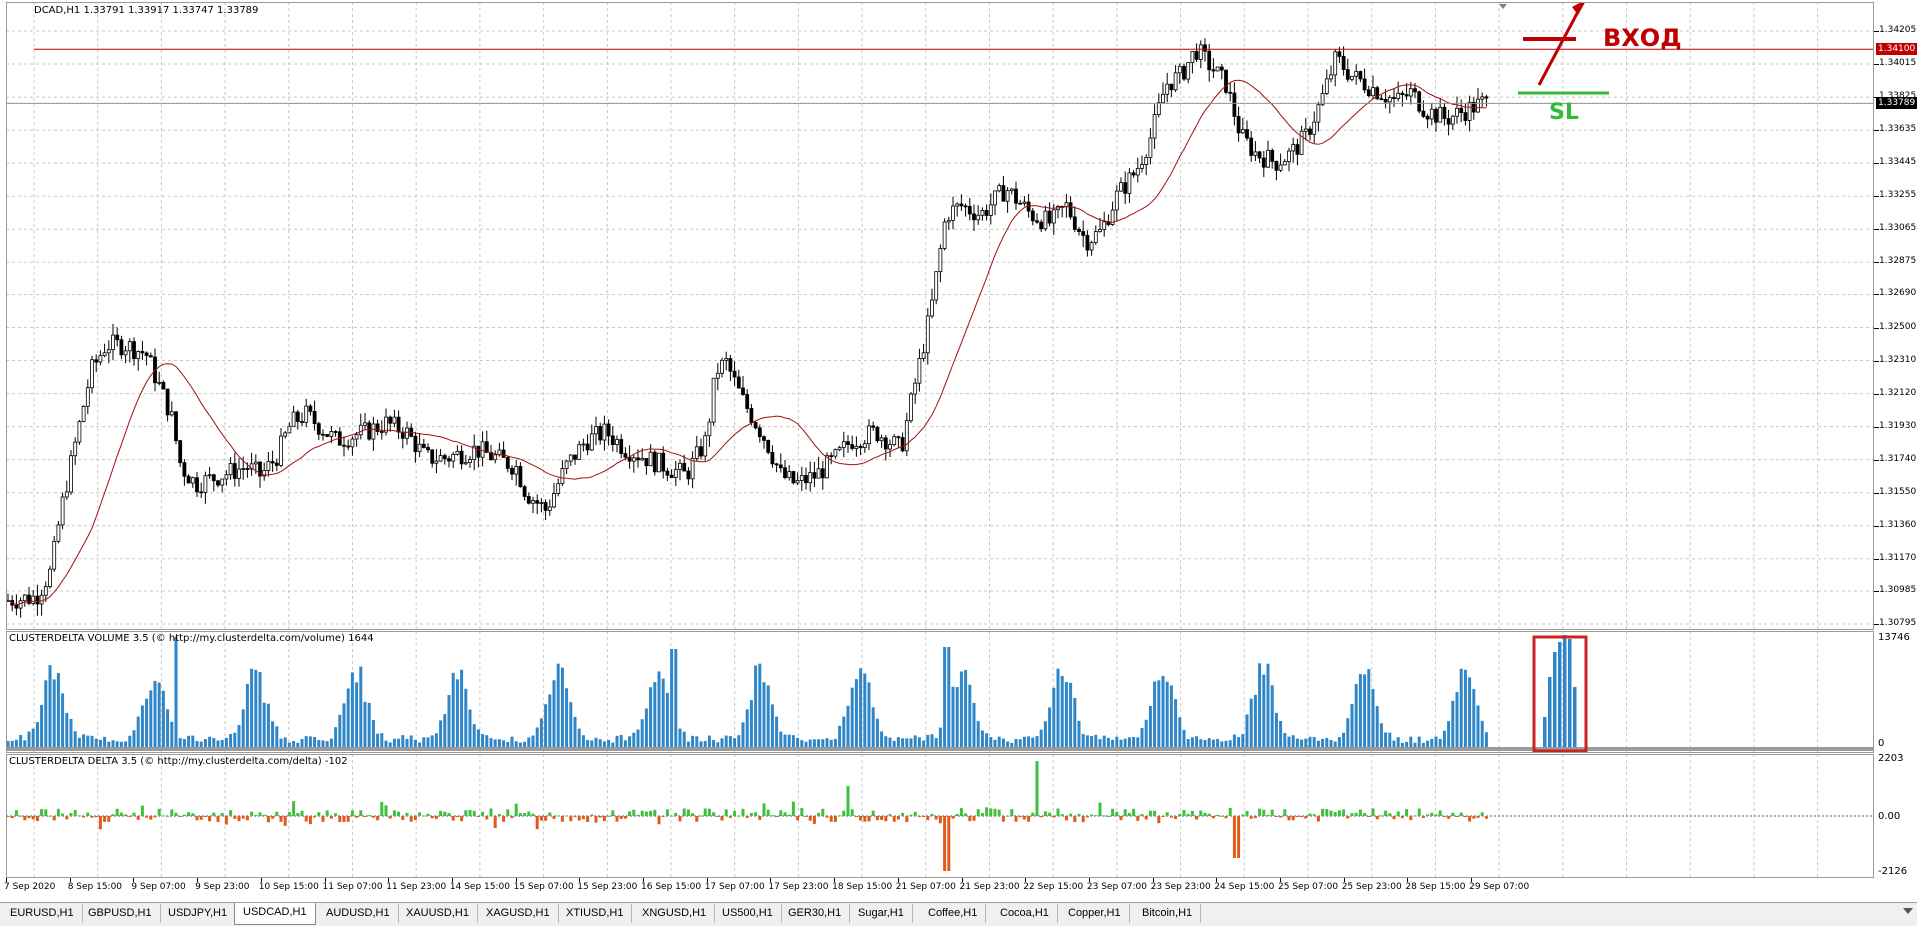 This screenshot has width=1917, height=926. Describe the element at coordinates (518, 913) in the screenshot. I see `tab-xagusd-h1: XAGUSD,H1` at that location.